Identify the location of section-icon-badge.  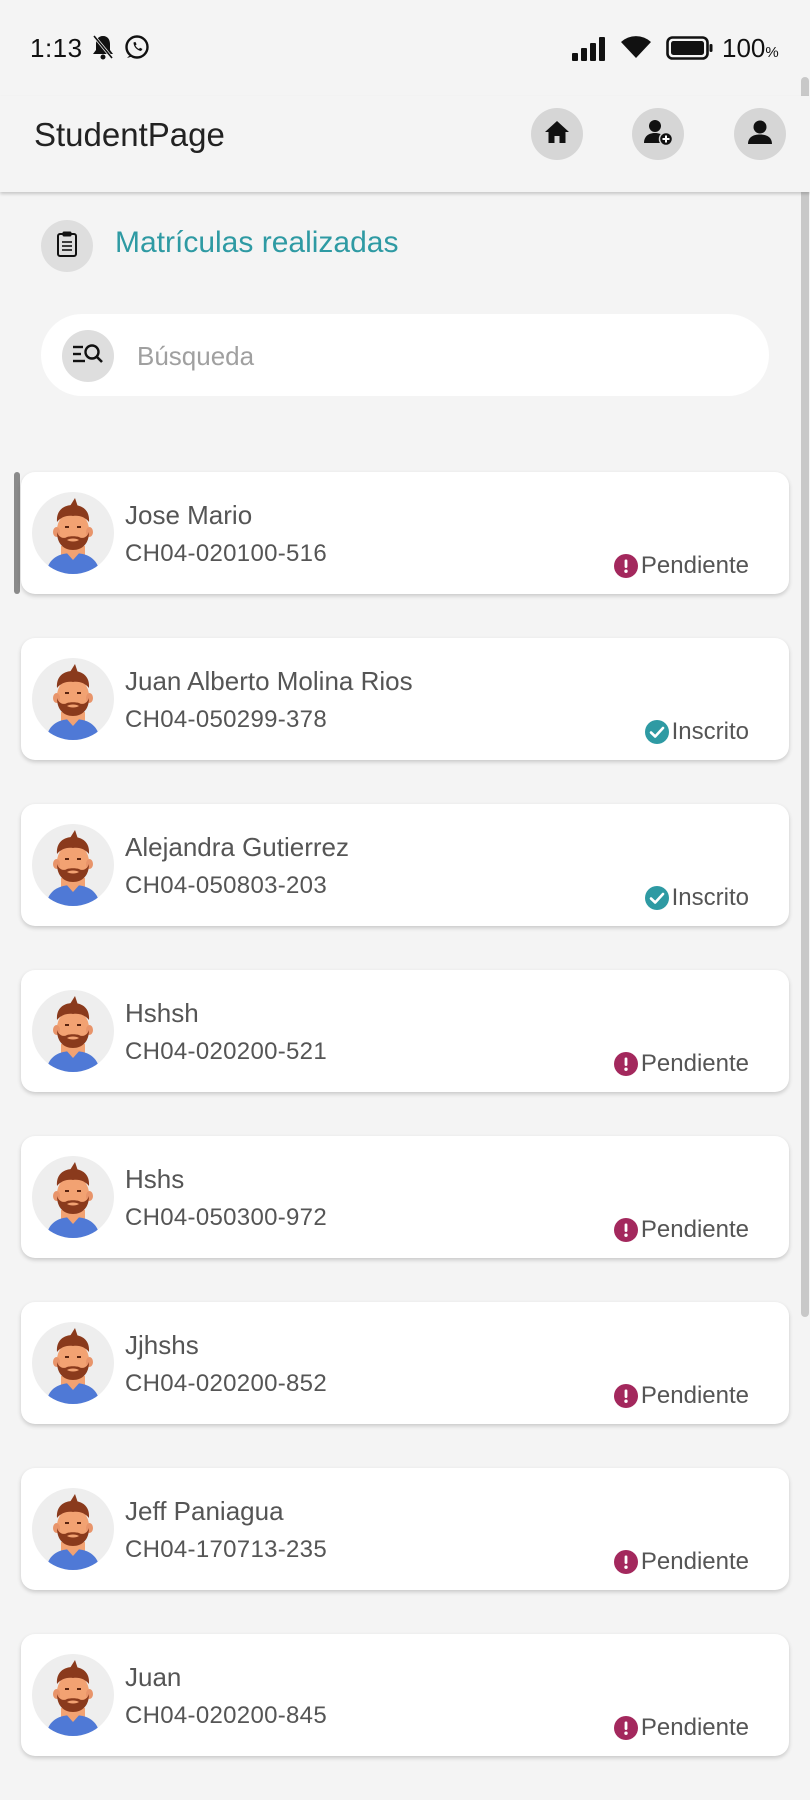
(67, 246).